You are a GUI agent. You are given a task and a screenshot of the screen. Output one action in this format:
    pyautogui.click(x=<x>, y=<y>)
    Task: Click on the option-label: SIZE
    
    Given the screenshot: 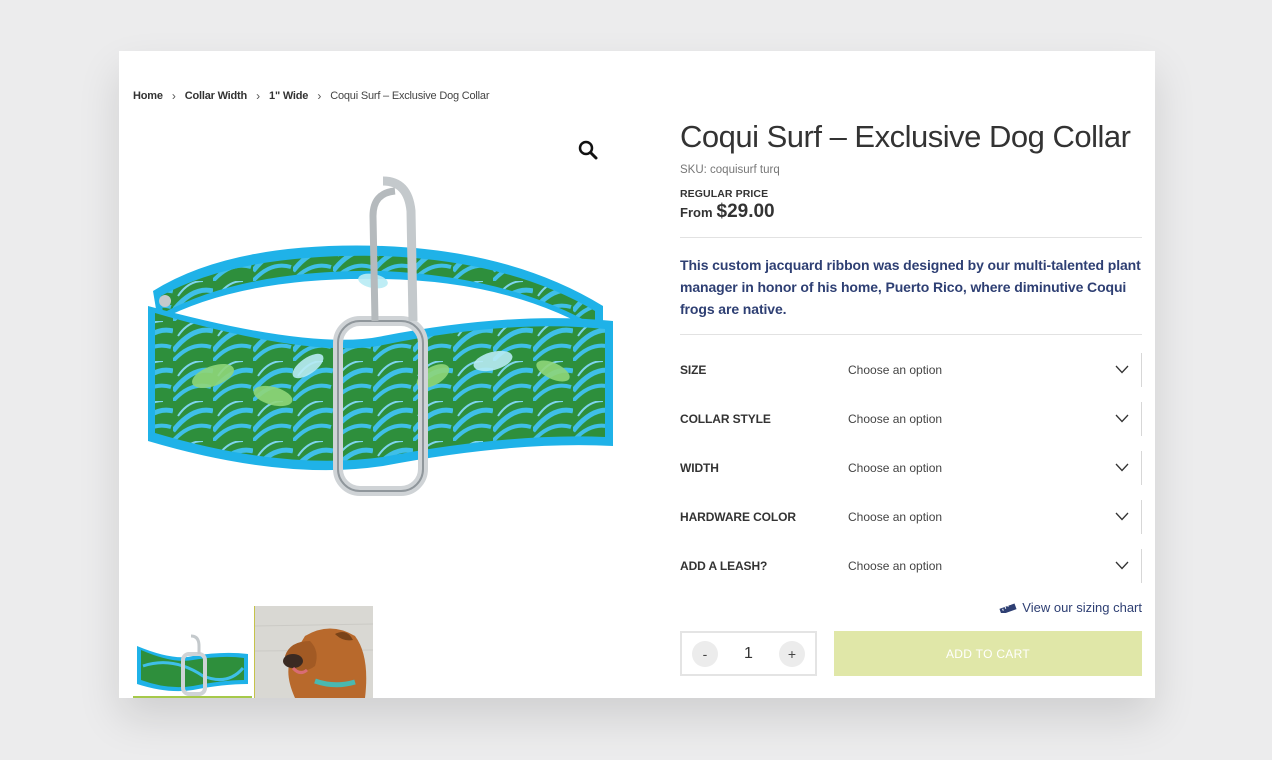 What is the action you would take?
    pyautogui.click(x=693, y=369)
    